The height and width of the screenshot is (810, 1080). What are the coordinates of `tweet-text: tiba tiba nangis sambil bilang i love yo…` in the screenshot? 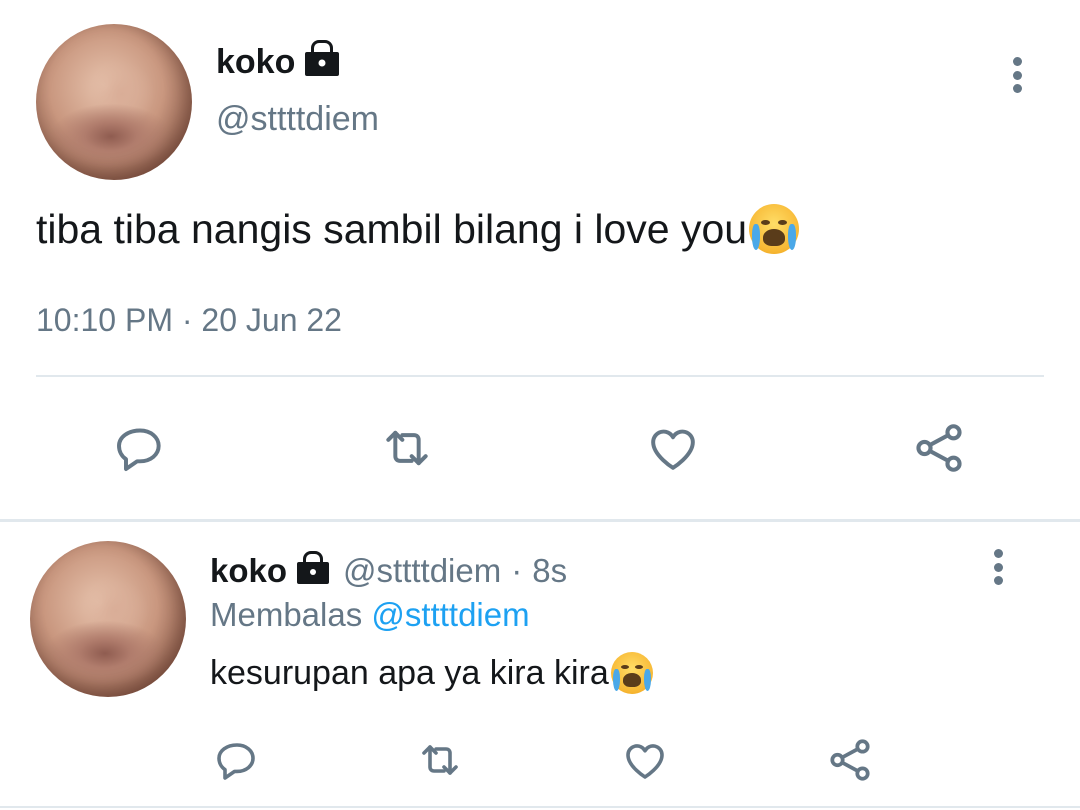 It's located at (418, 229).